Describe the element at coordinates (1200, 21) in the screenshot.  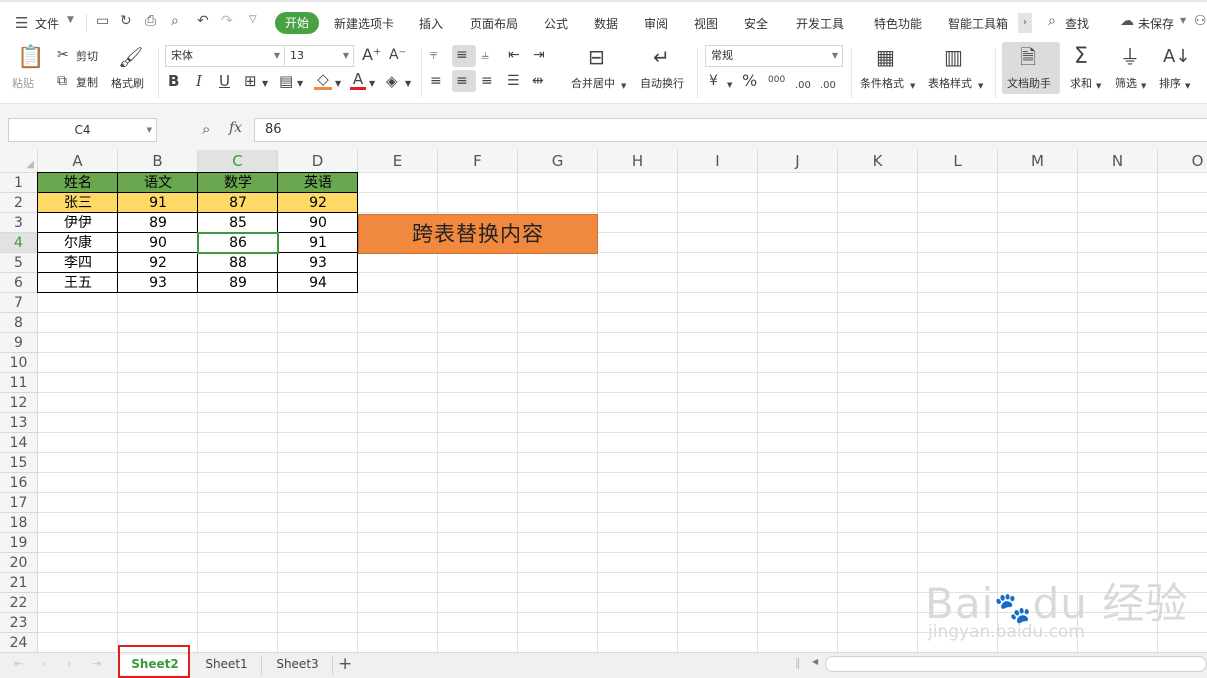
I see `user-icon: ⚇` at that location.